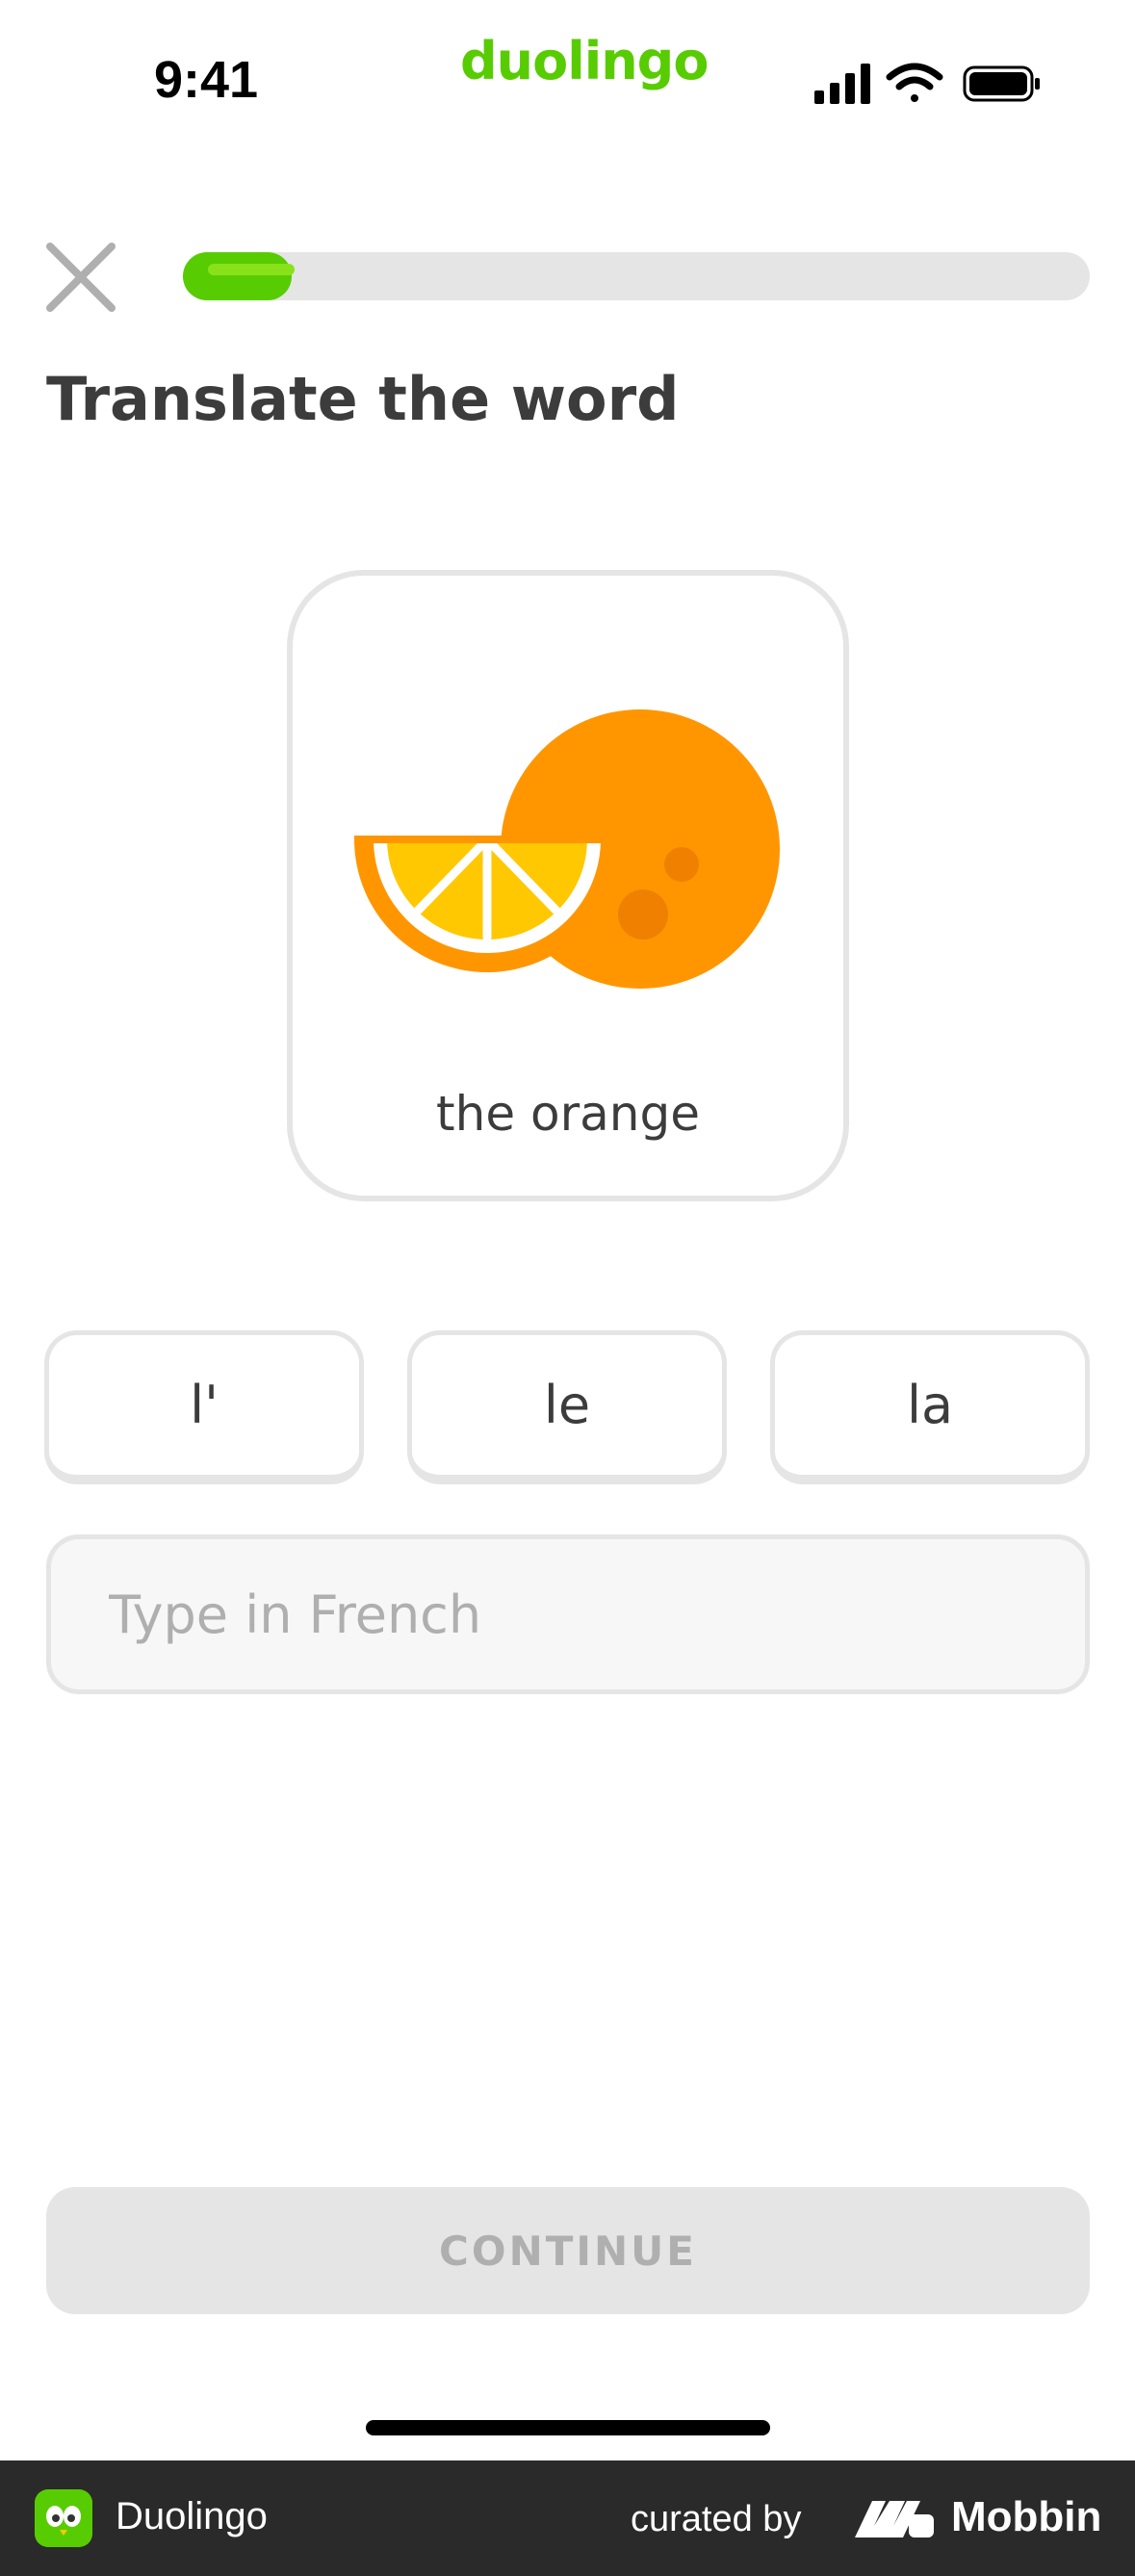  I want to click on close-icon, so click(80, 277).